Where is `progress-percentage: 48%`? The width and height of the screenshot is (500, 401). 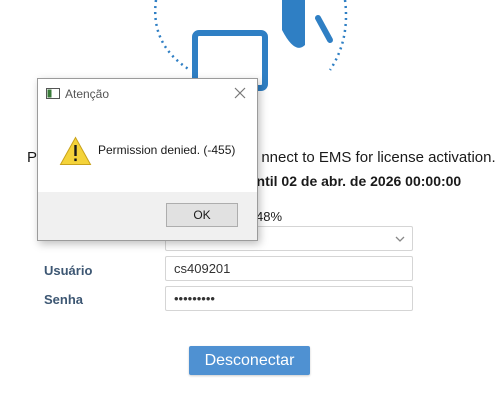 progress-percentage: 48% is located at coordinates (269, 216).